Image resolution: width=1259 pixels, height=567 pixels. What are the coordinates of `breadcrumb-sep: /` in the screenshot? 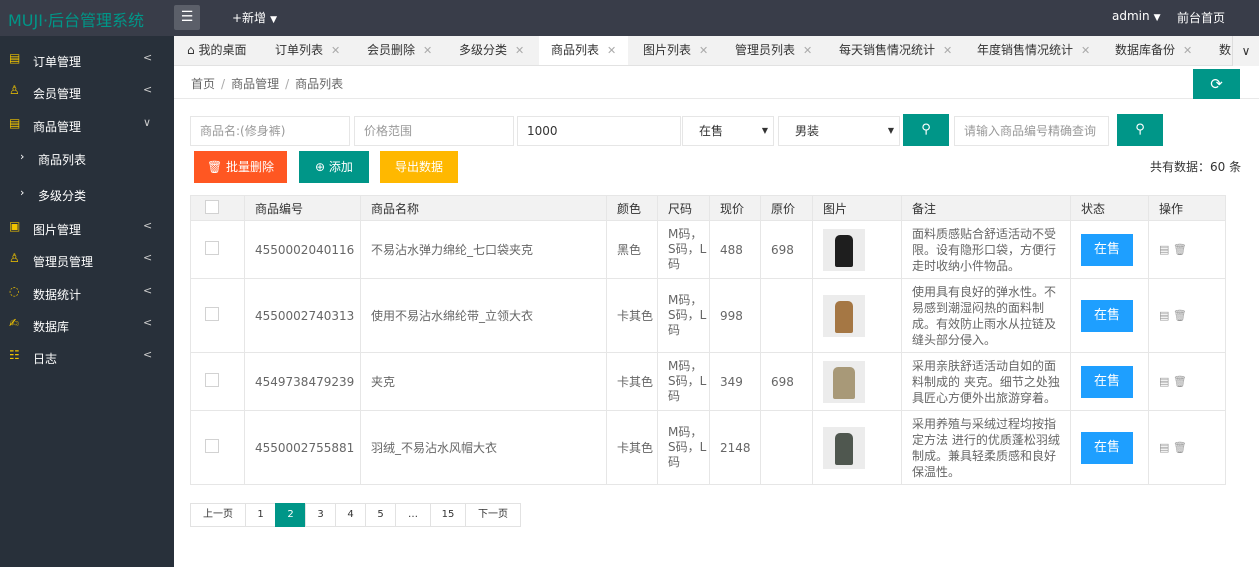 It's located at (223, 84).